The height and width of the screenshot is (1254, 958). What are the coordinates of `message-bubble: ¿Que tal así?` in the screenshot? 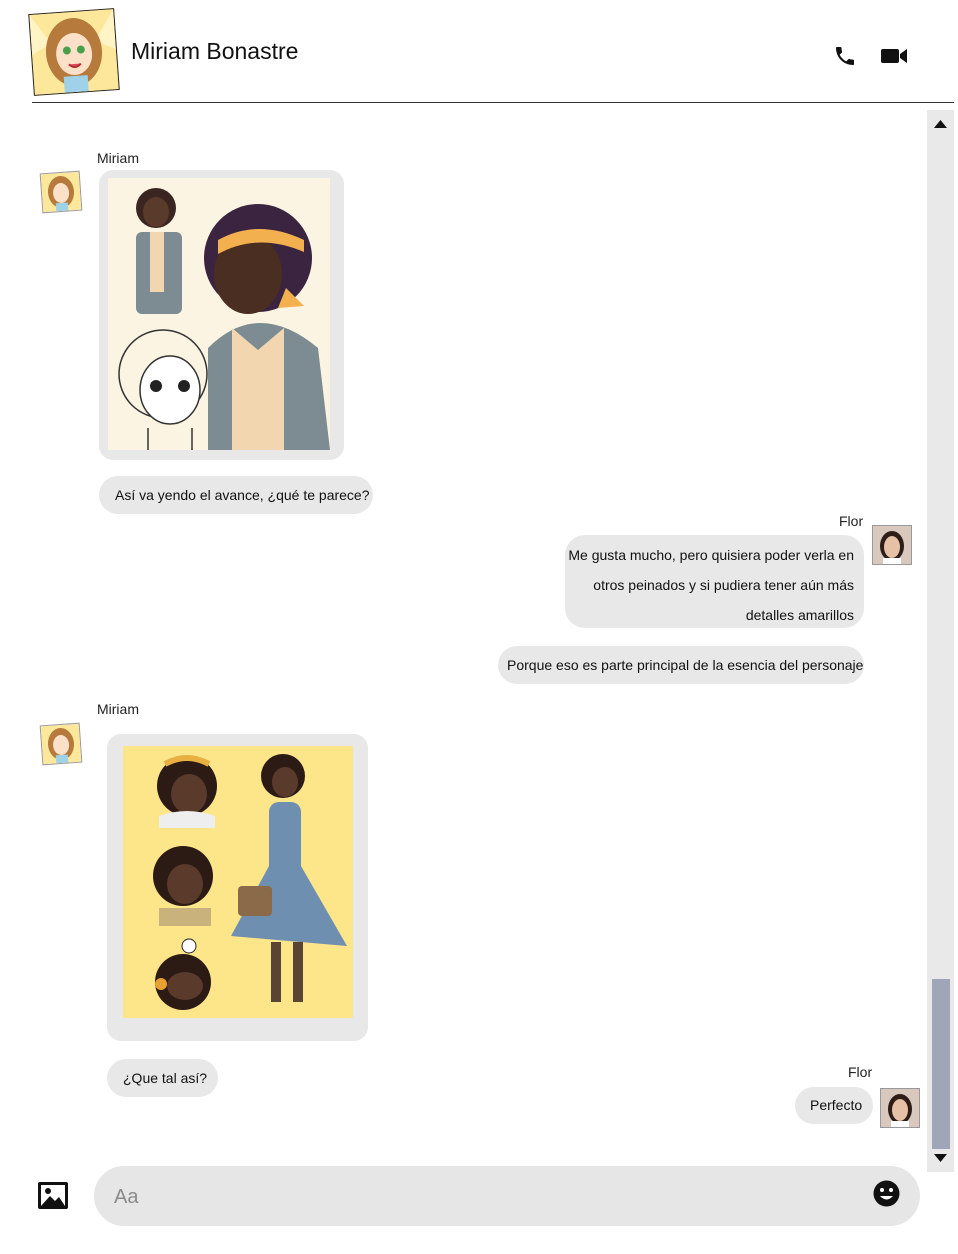 It's located at (162, 1078).